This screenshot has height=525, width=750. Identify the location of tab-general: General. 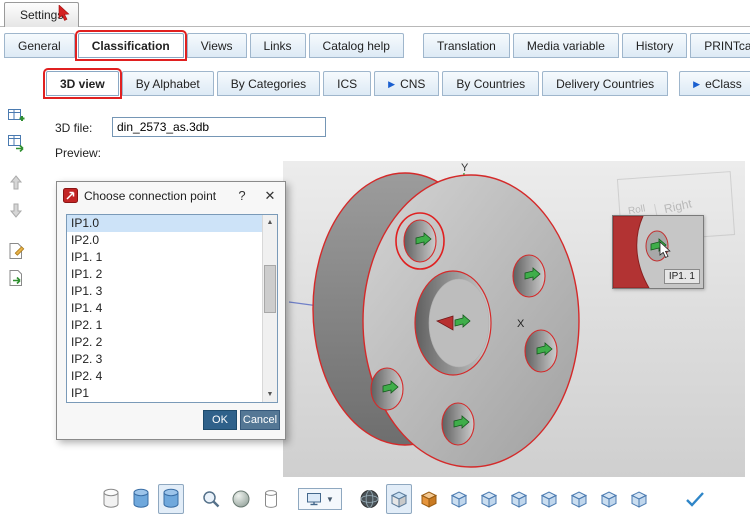
(39, 45).